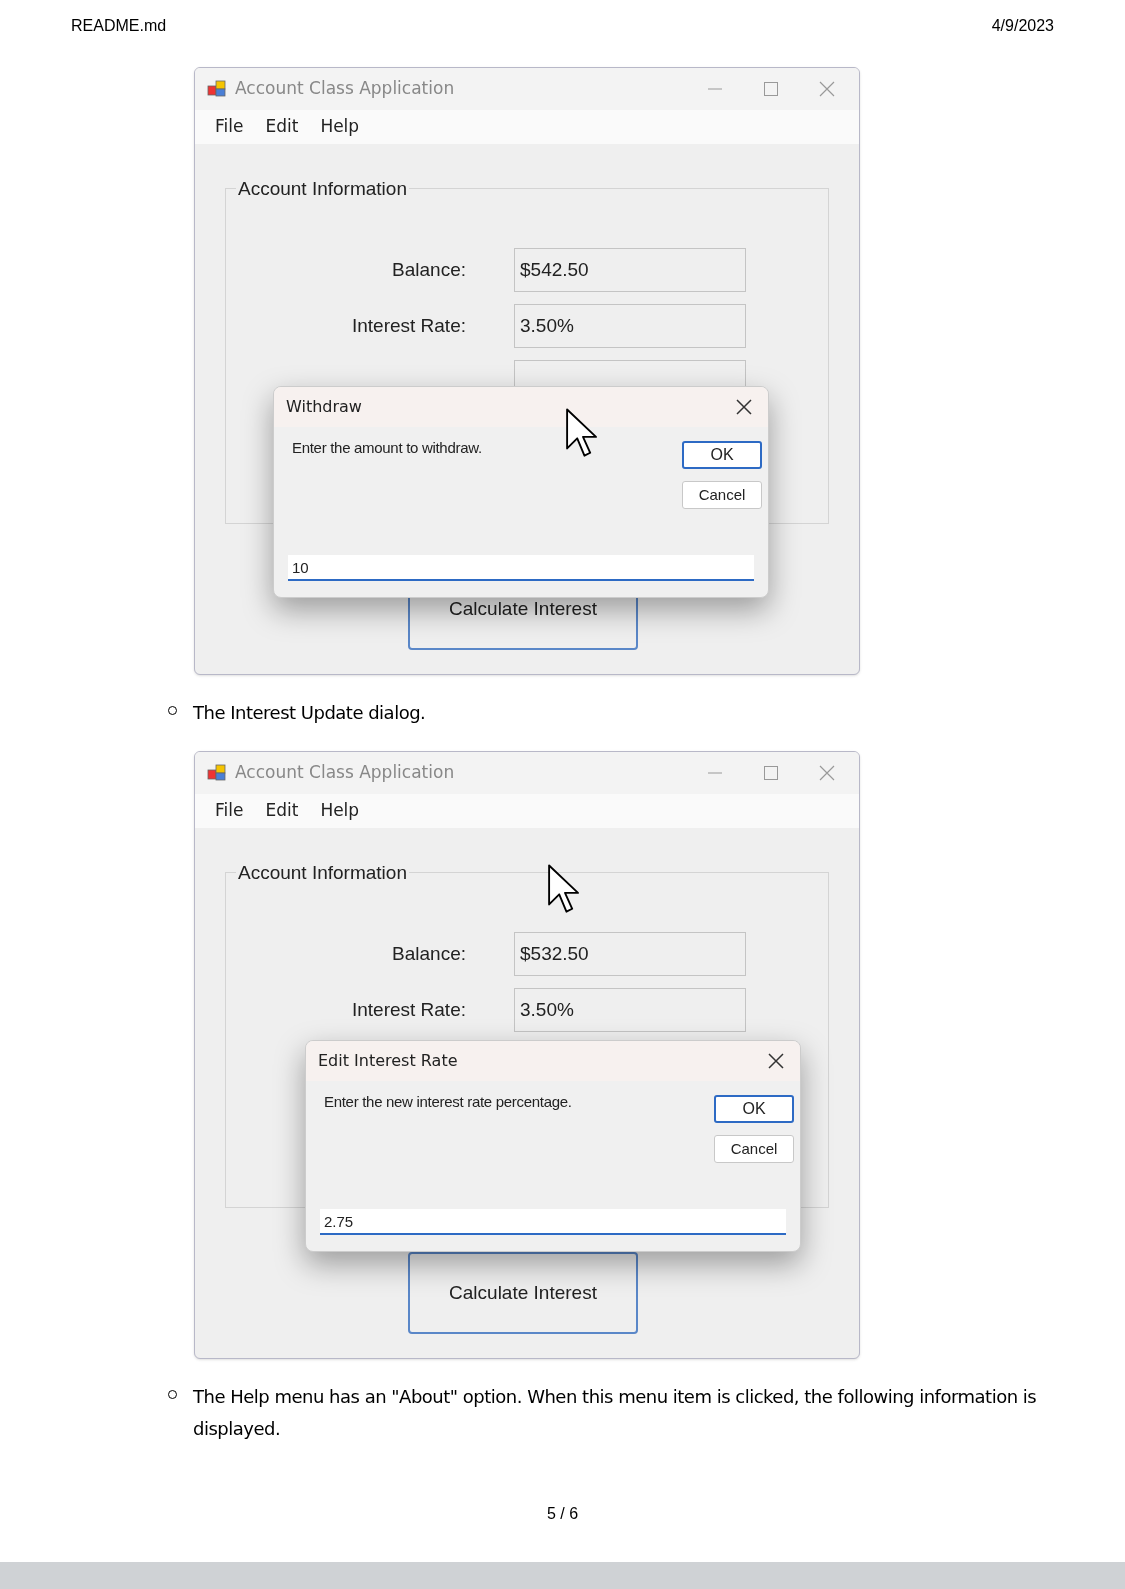 This screenshot has width=1125, height=1589. Describe the element at coordinates (630, 270) in the screenshot. I see `value-field: $542.50` at that location.